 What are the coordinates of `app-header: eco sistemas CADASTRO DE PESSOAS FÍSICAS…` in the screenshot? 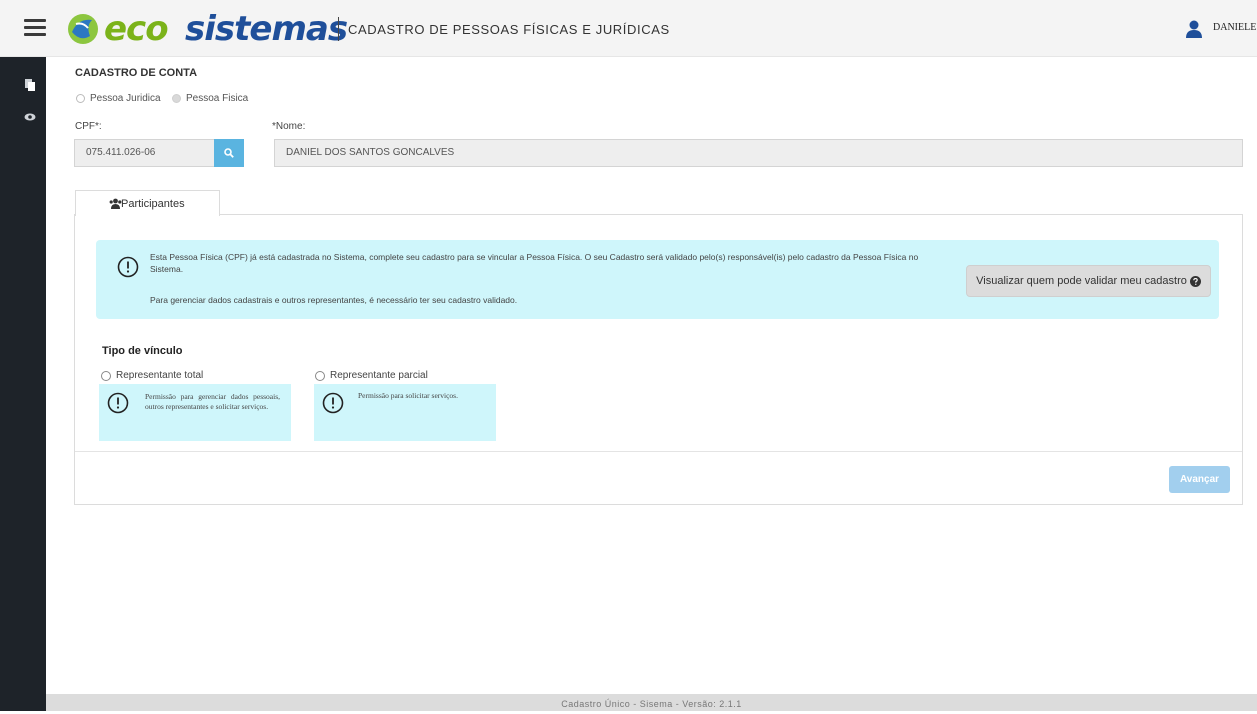 It's located at (628, 28).